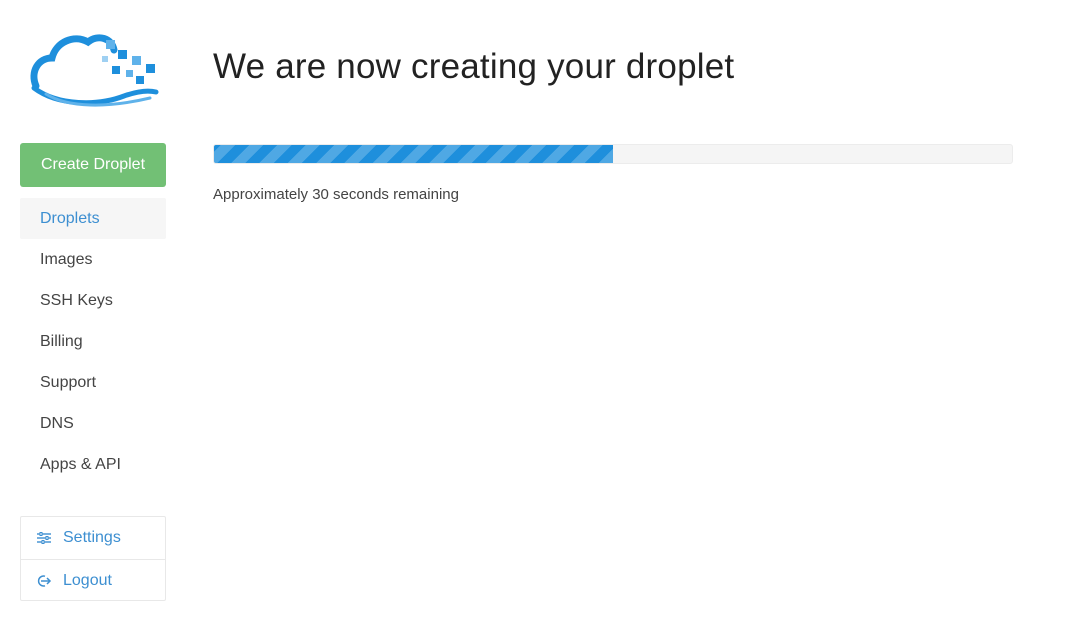 Image resolution: width=1075 pixels, height=631 pixels. I want to click on creation-progress-bar, so click(613, 154).